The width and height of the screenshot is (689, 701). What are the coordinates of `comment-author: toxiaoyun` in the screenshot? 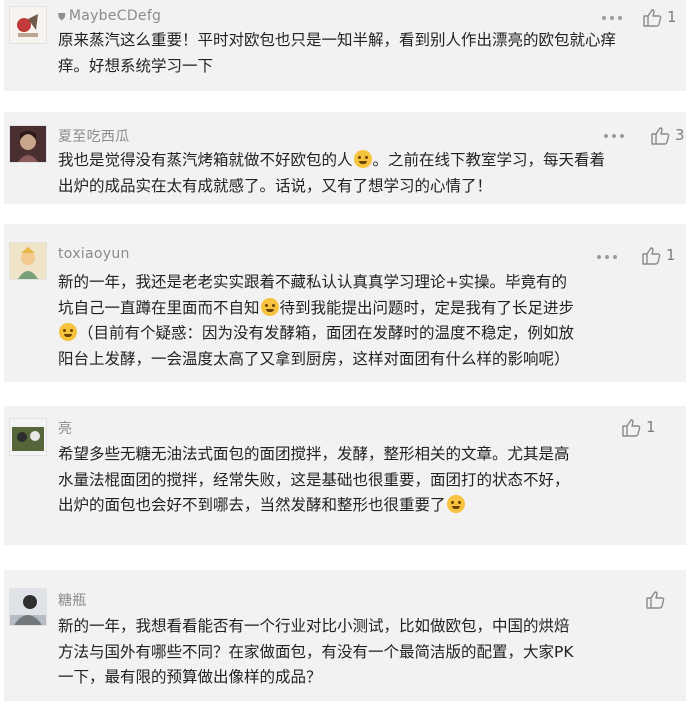 It's located at (94, 254).